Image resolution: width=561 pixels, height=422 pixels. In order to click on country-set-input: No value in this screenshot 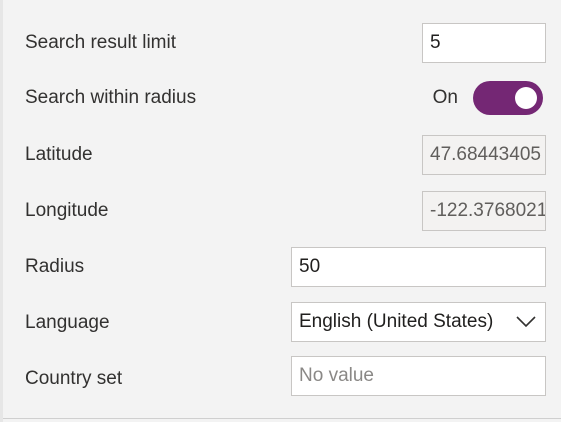, I will do `click(418, 376)`.